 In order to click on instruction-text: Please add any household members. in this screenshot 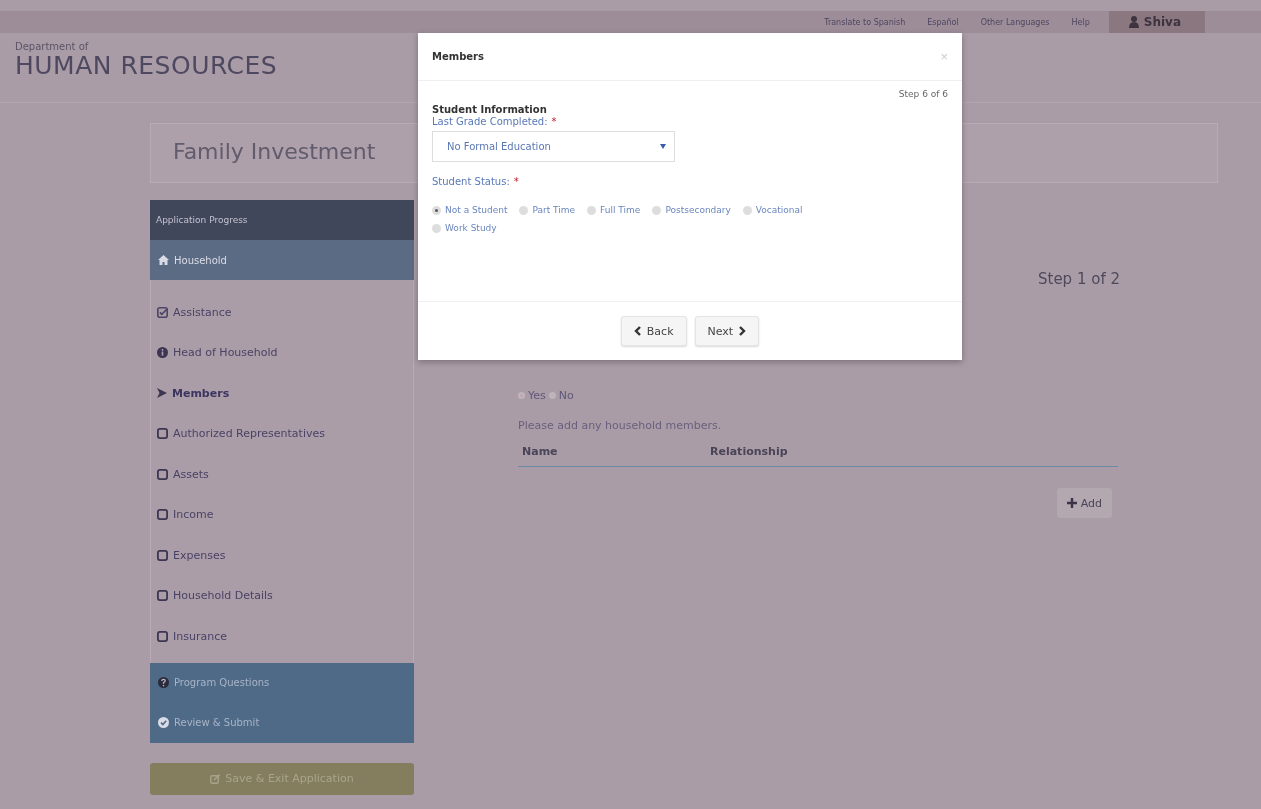, I will do `click(620, 425)`.